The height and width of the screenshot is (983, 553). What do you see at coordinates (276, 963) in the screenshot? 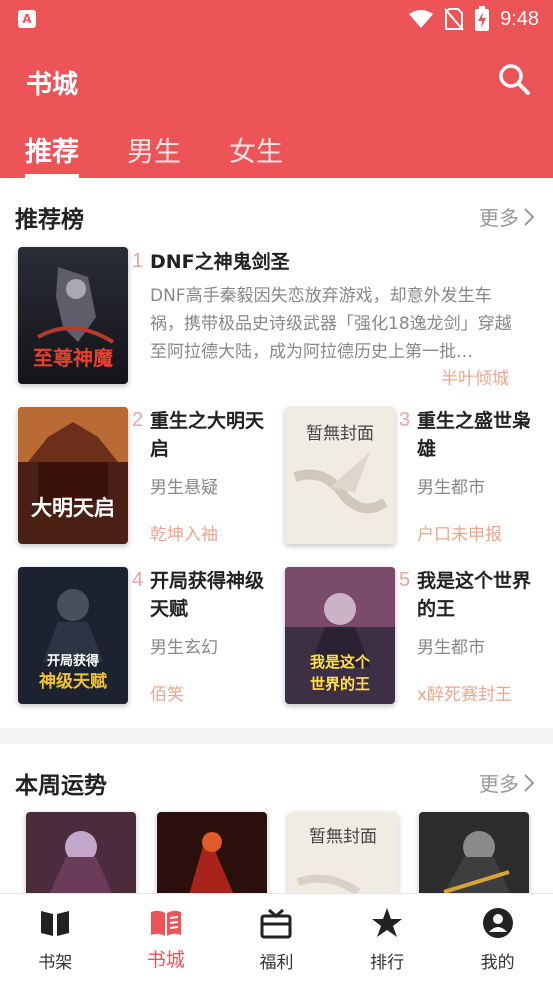
I see `nav-label: 福利` at bounding box center [276, 963].